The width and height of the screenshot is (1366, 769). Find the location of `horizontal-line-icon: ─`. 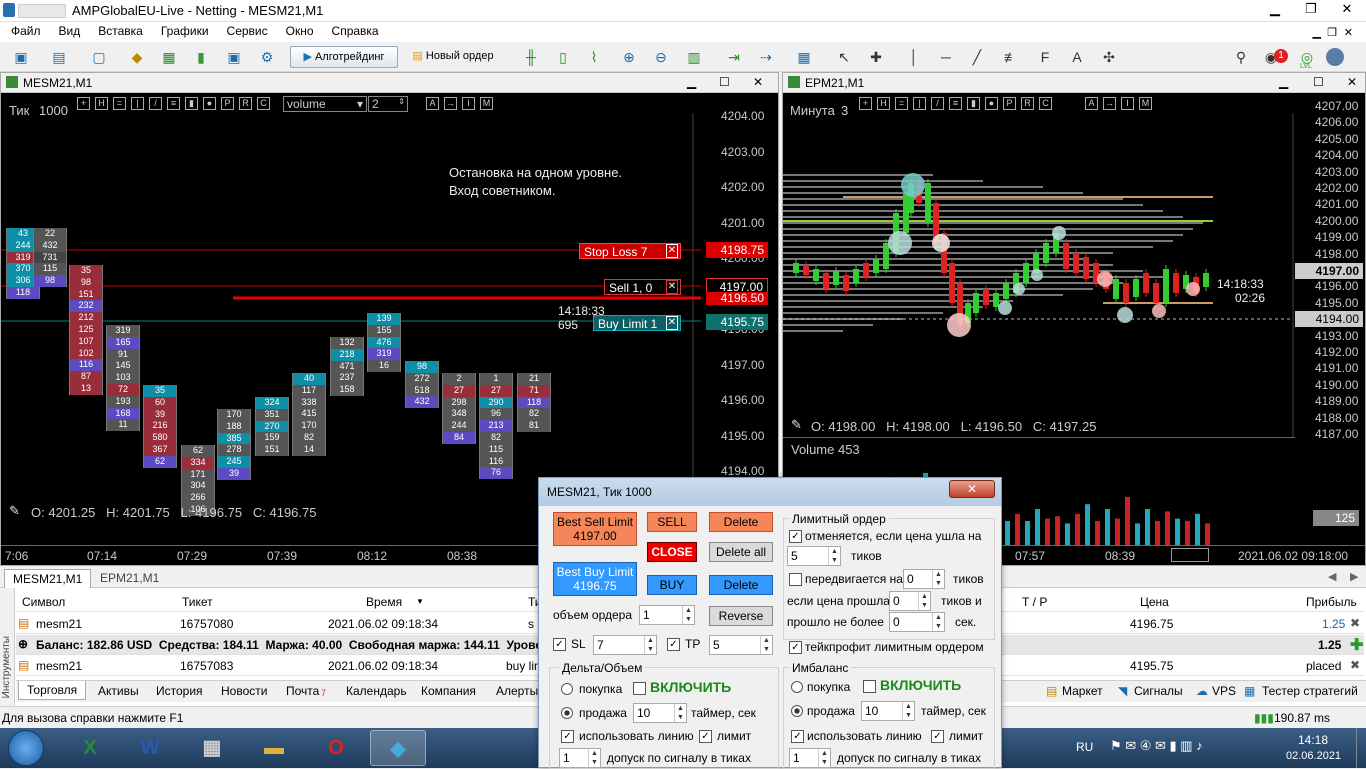

horizontal-line-icon: ─ is located at coordinates (946, 57).